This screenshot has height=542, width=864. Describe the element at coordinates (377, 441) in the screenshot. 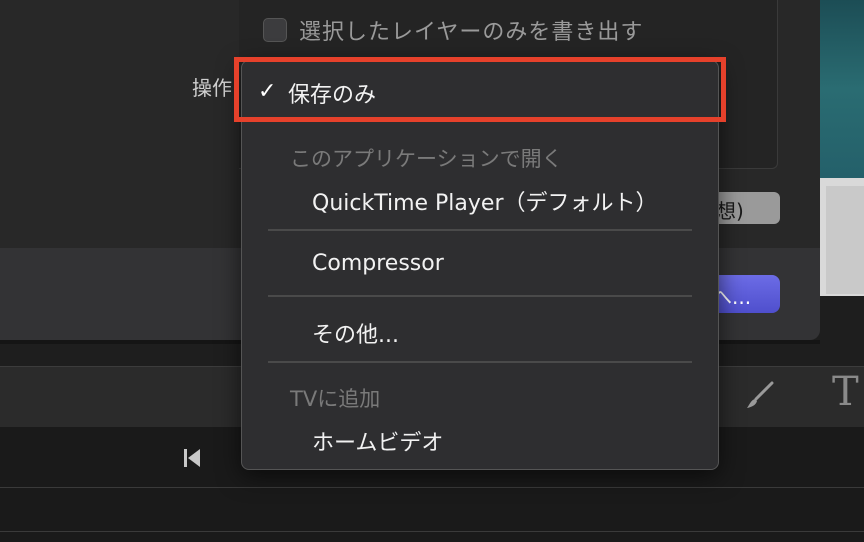

I see `menu-item-home-video: ホームビデオ` at that location.